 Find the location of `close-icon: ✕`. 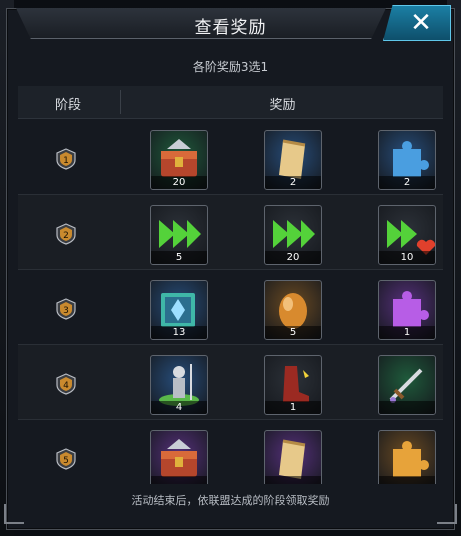

close-icon: ✕ is located at coordinates (417, 23).